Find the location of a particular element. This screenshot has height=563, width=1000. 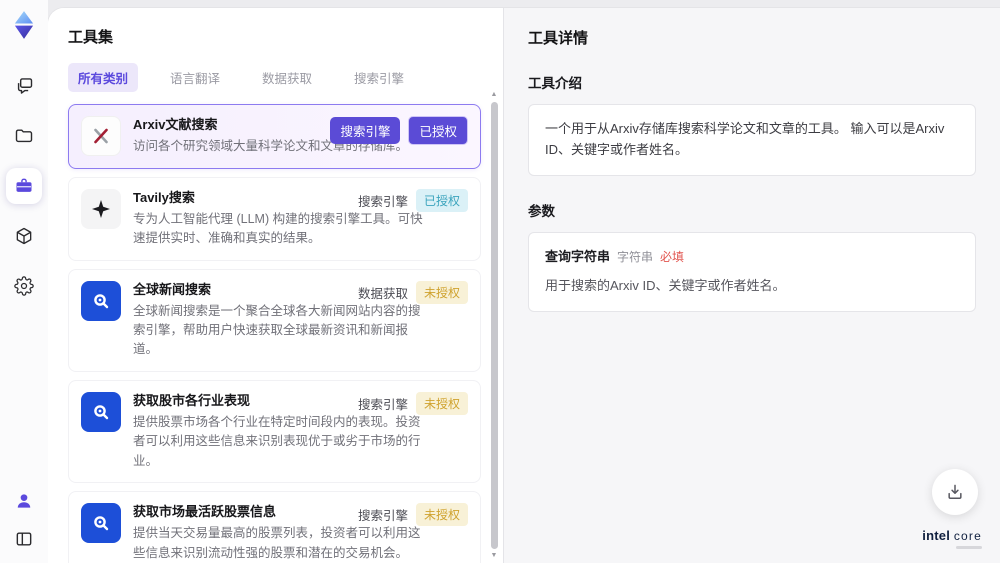

scroll-down-icon: ▼ is located at coordinates (494, 556).